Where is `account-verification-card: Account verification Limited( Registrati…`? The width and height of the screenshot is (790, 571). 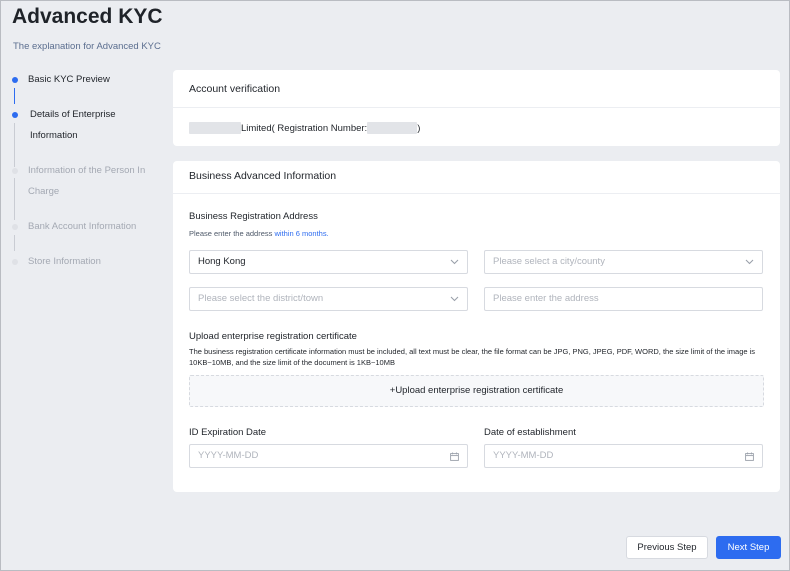
account-verification-card: Account verification Limited( Registrati… is located at coordinates (476, 108).